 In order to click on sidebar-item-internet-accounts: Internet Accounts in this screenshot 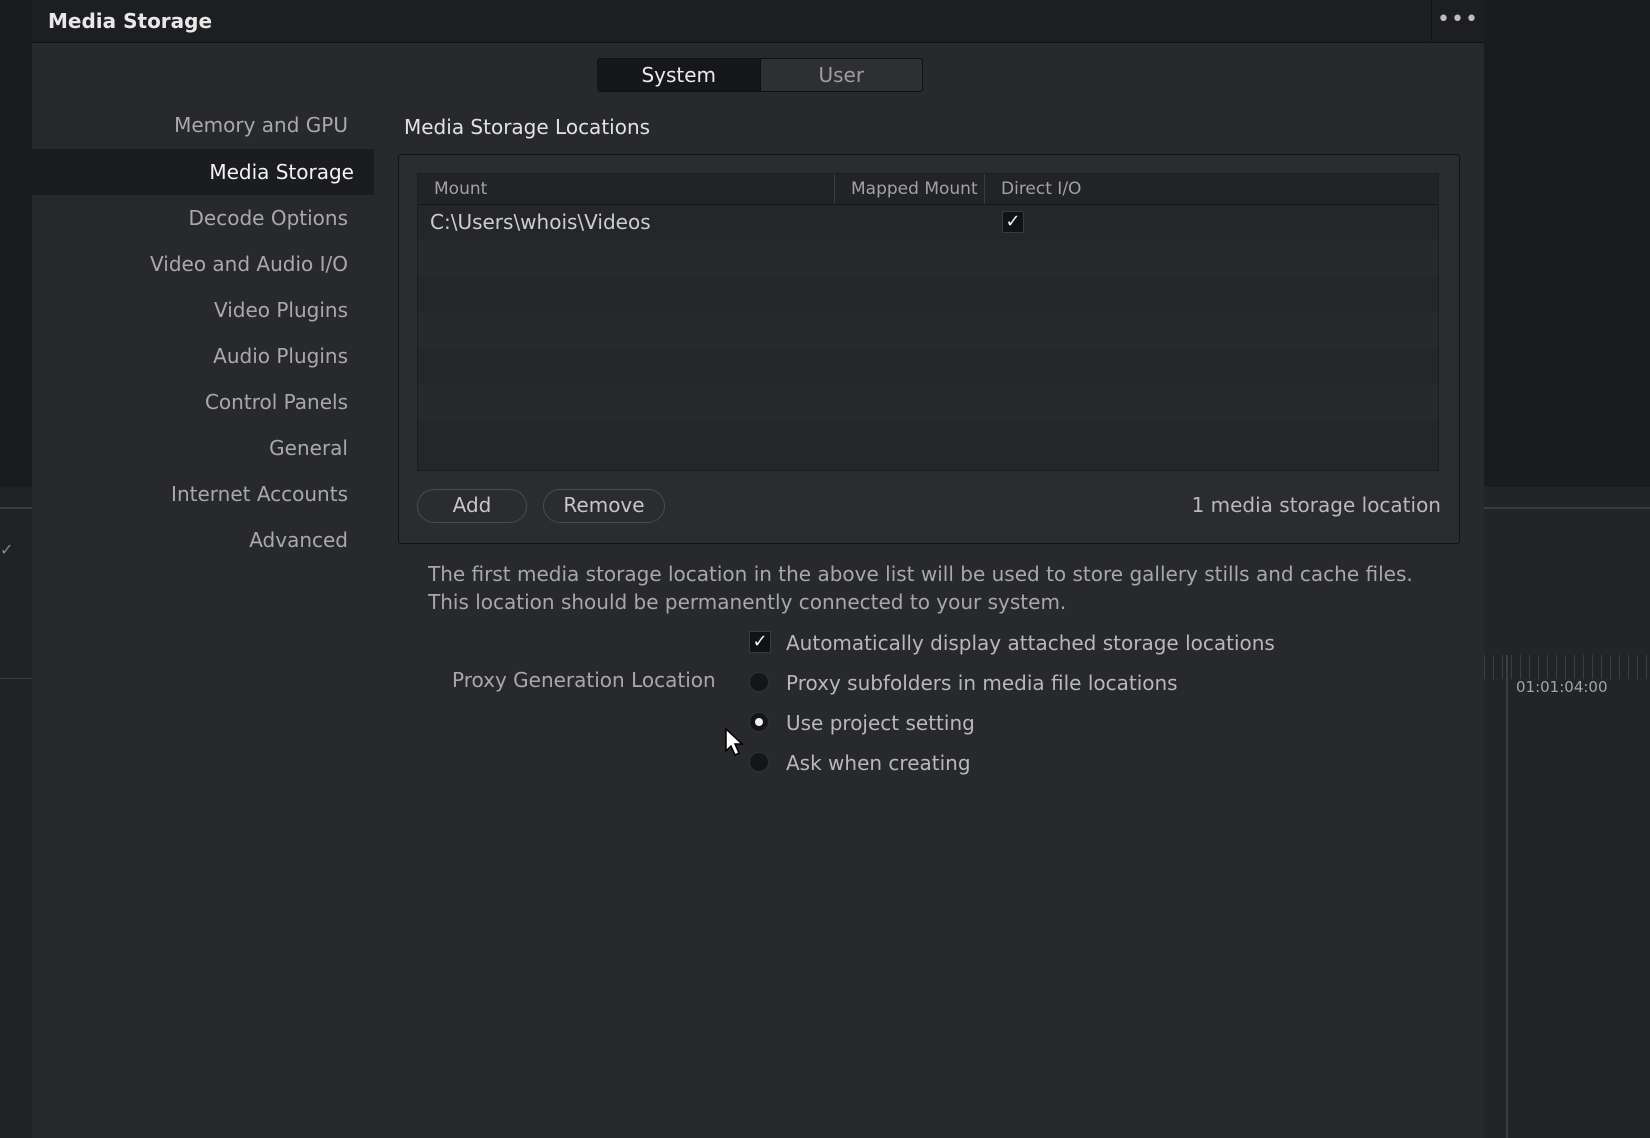, I will do `click(200, 494)`.